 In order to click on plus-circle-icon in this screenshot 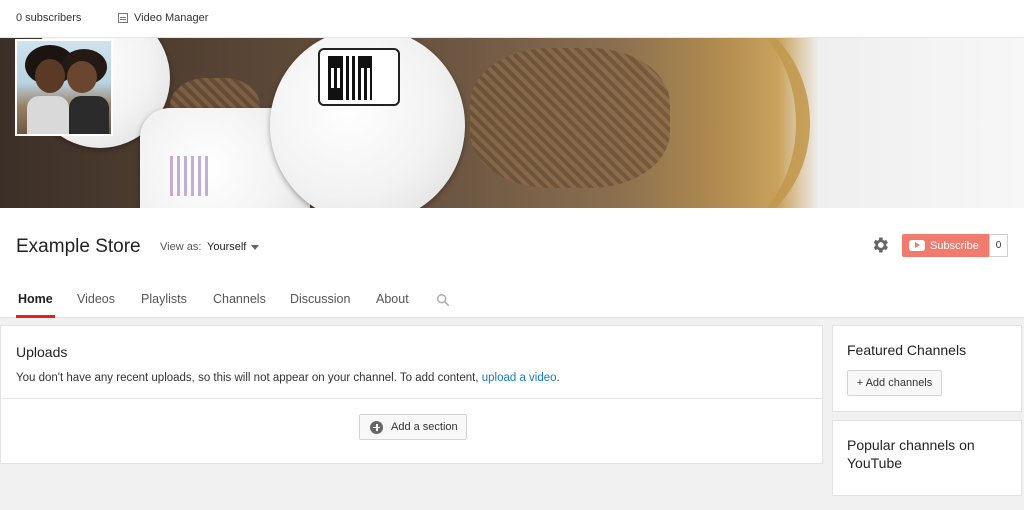, I will do `click(376, 427)`.